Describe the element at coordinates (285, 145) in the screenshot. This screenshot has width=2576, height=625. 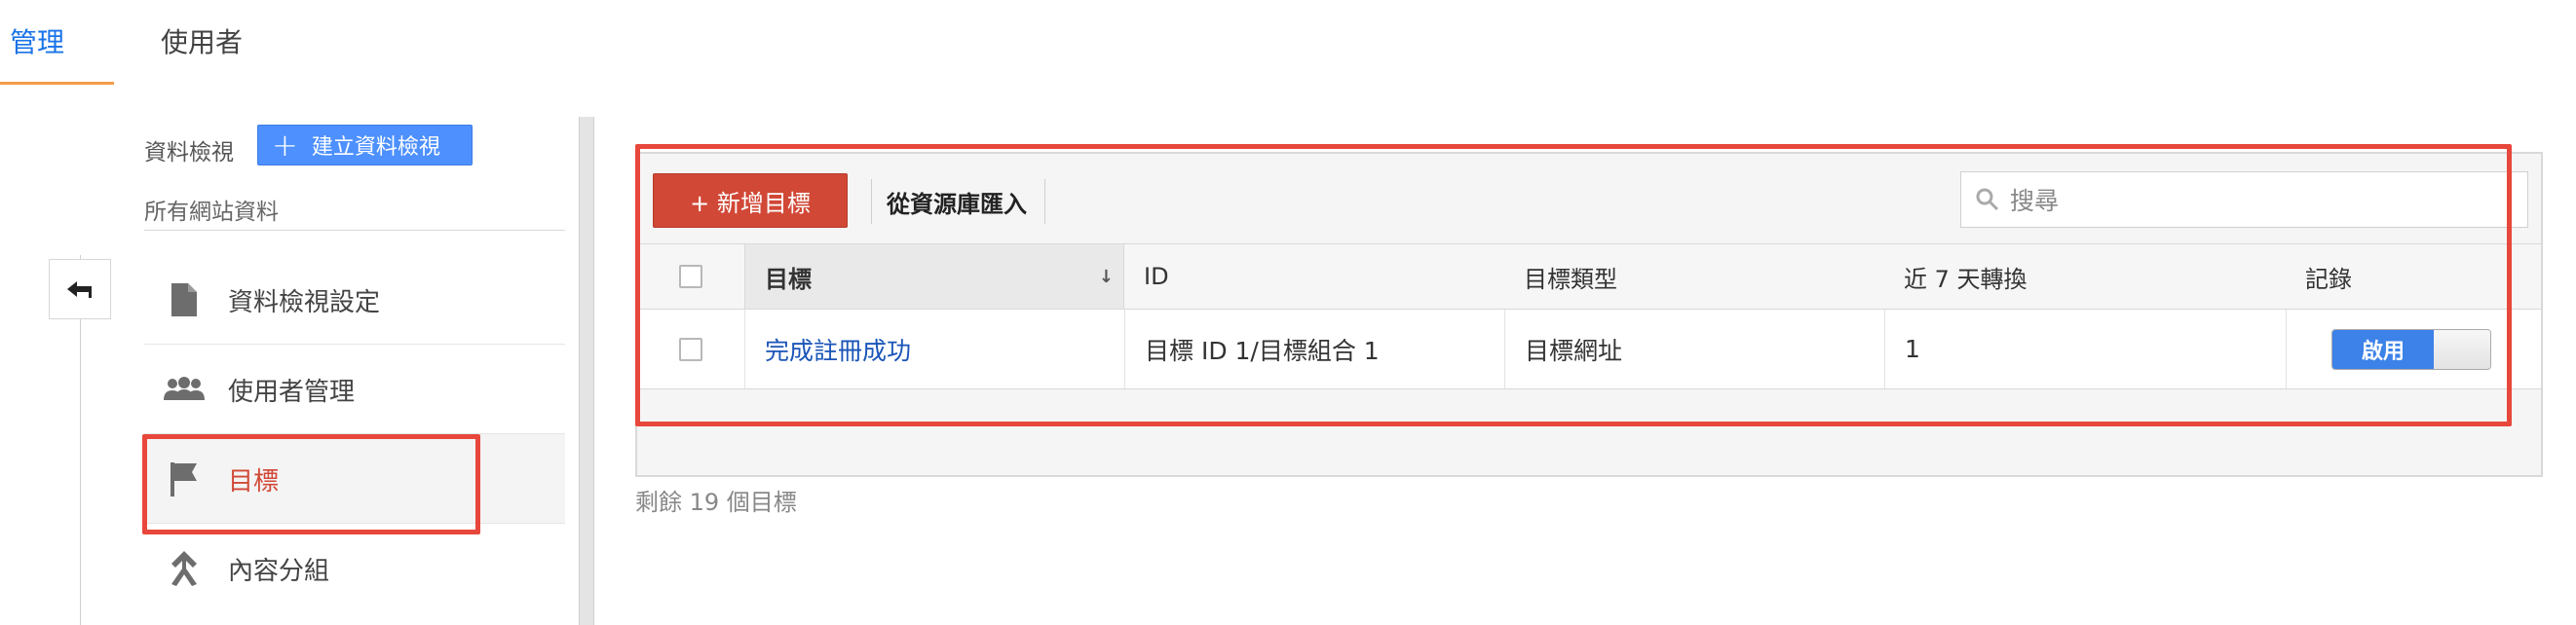
I see `plus-icon: +` at that location.